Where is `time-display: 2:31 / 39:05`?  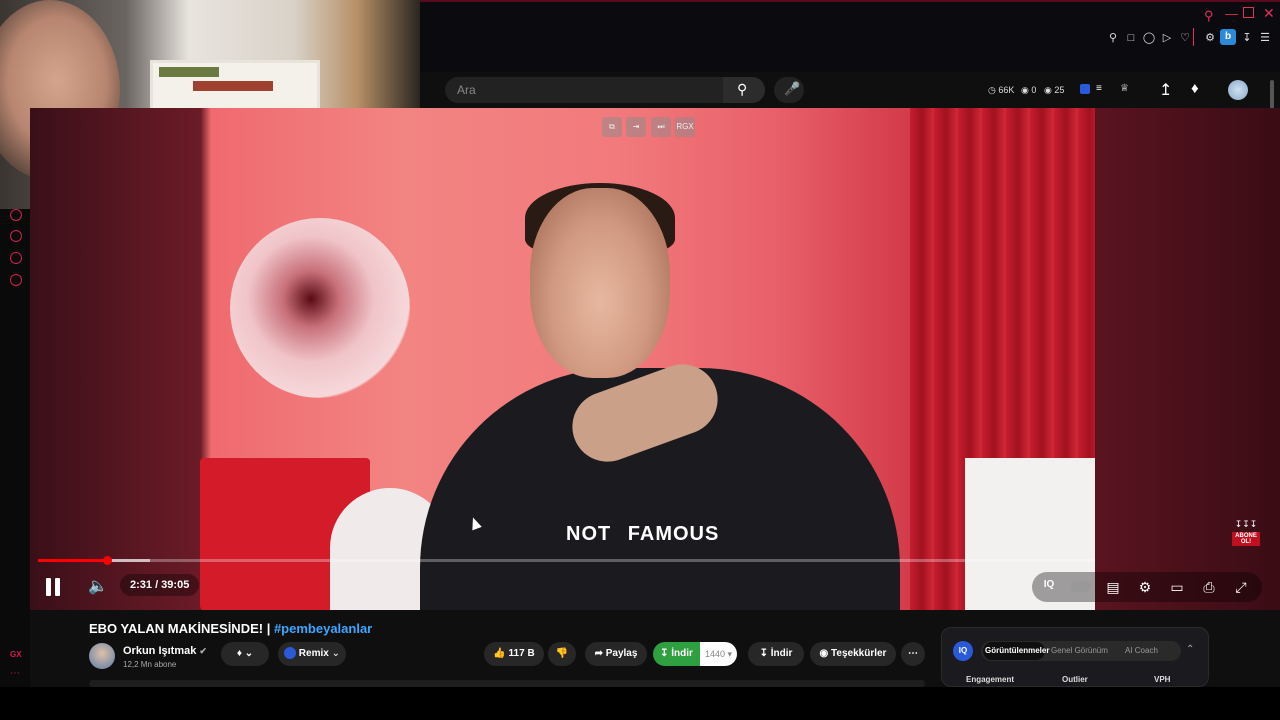 time-display: 2:31 / 39:05 is located at coordinates (160, 585).